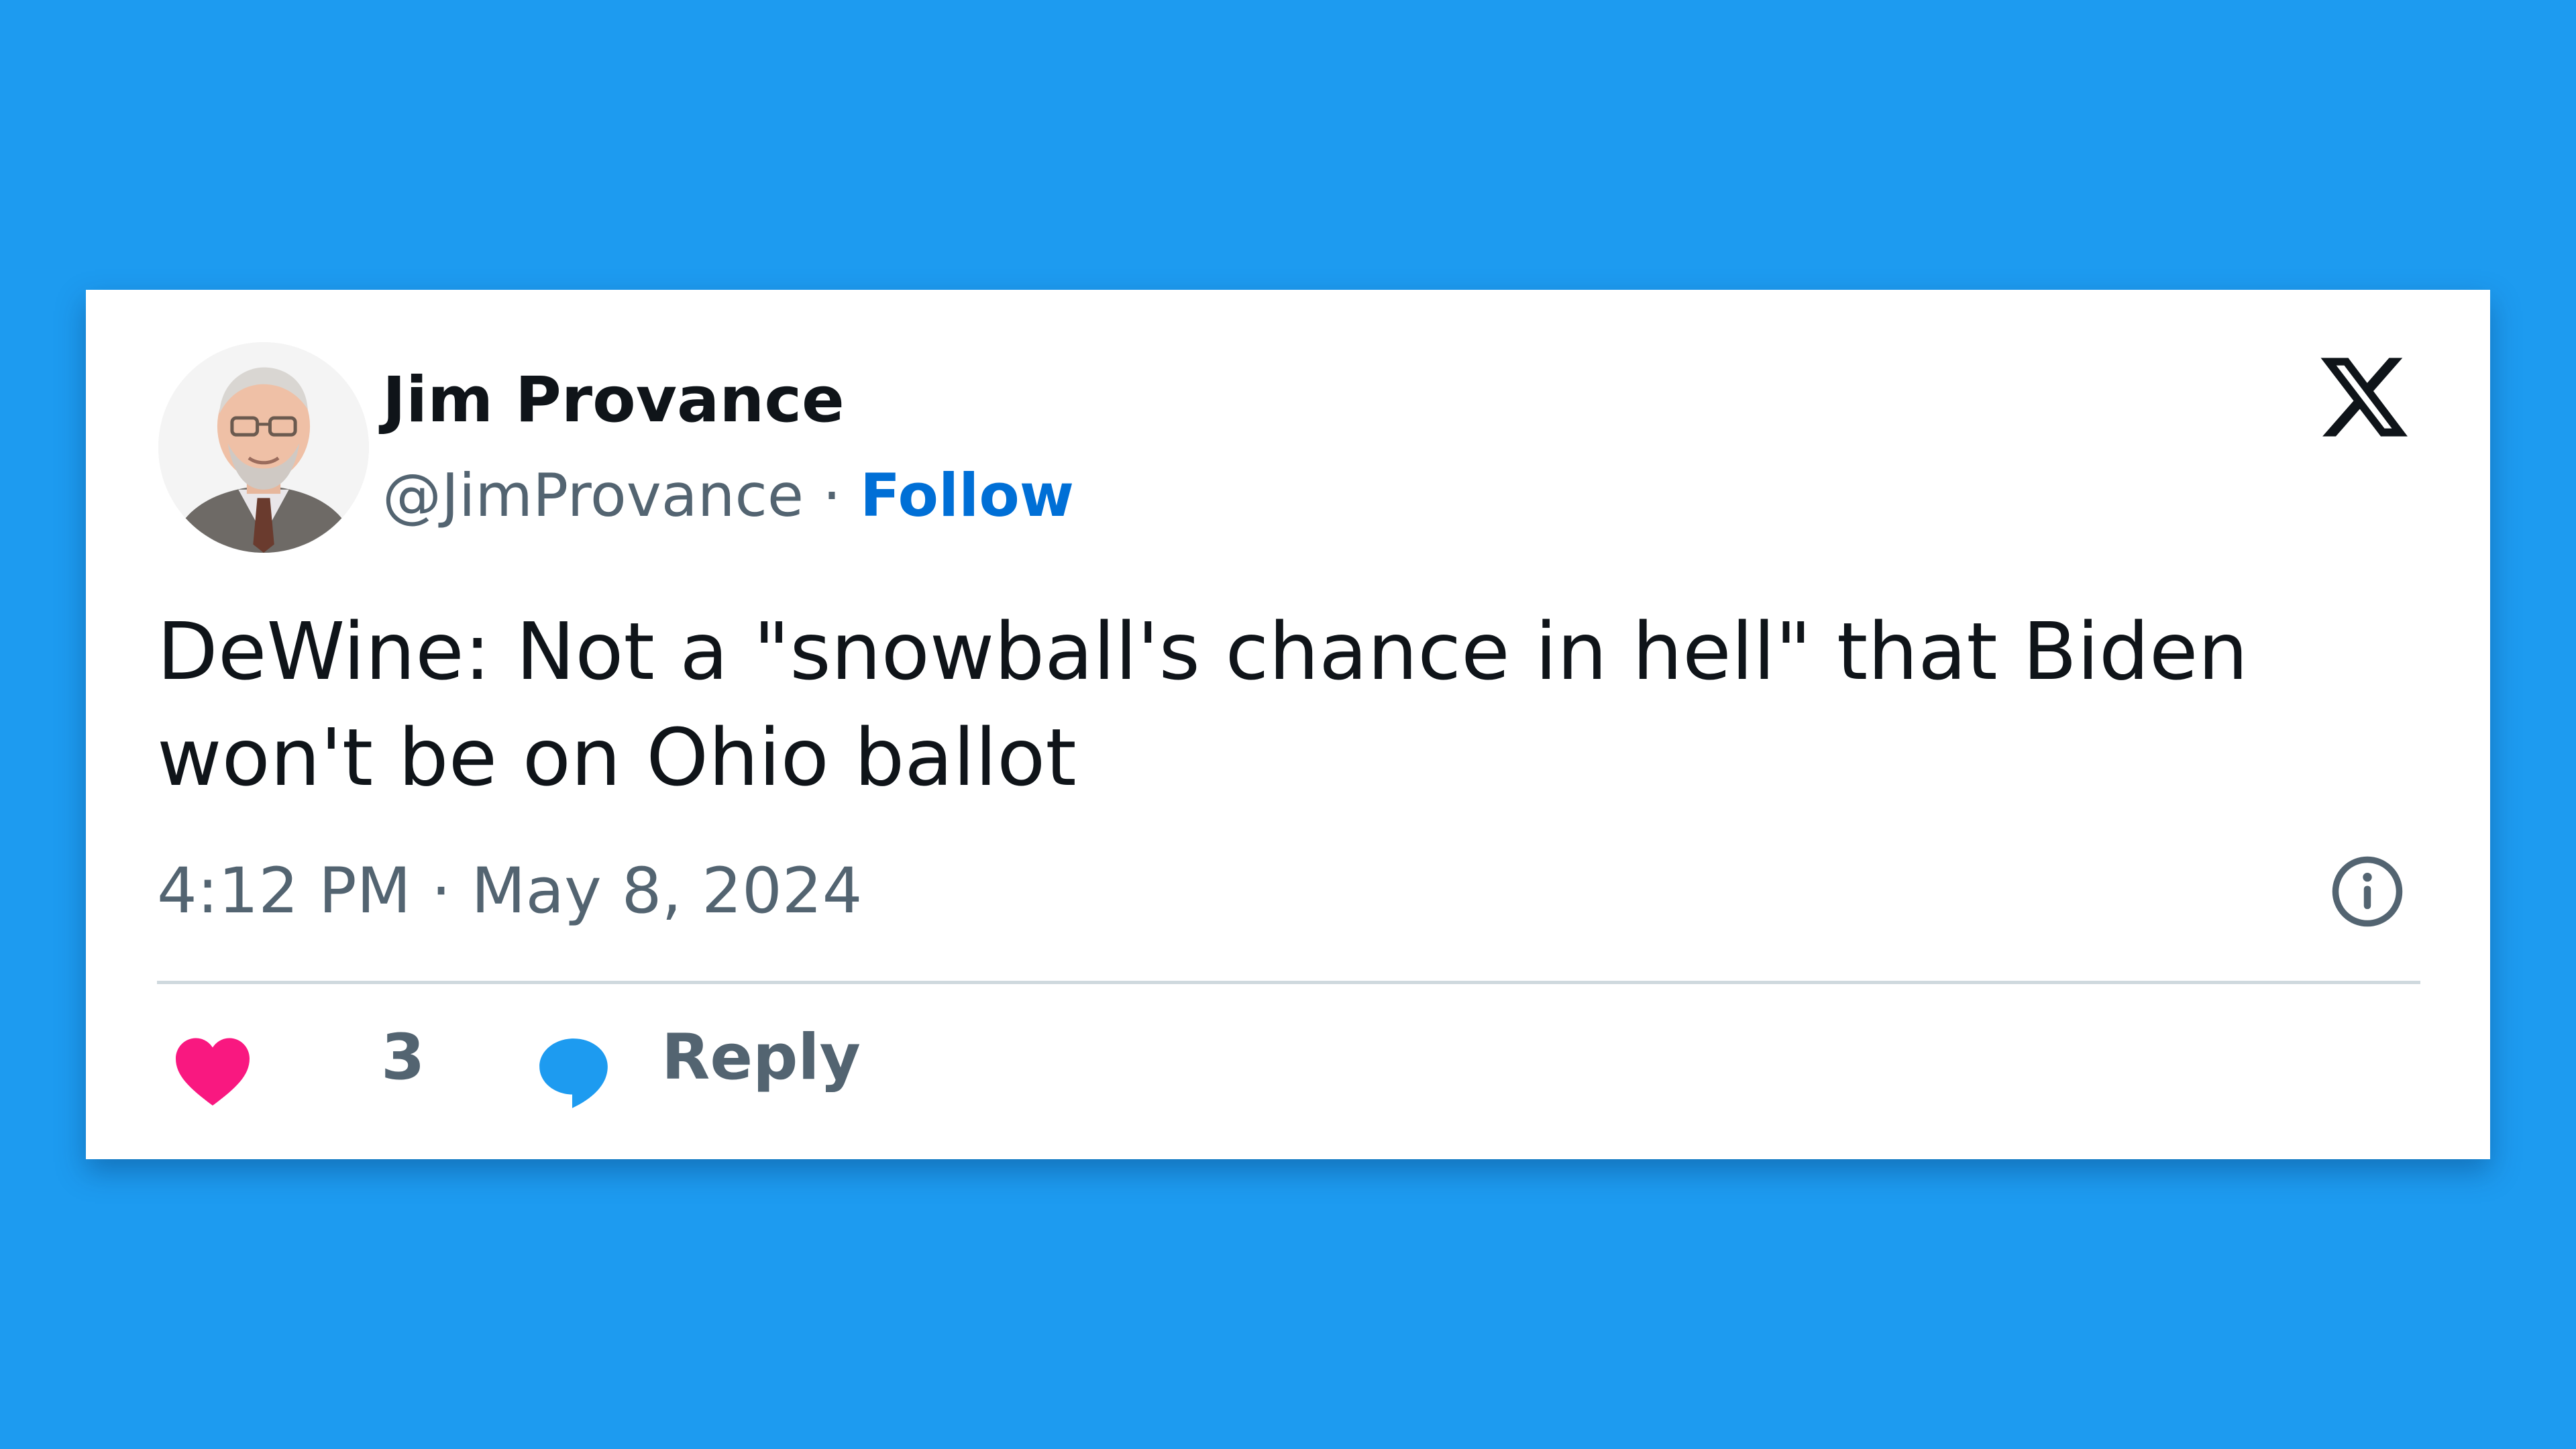 This screenshot has width=2576, height=1449. What do you see at coordinates (2364, 397) in the screenshot?
I see `x-logo-icon` at bounding box center [2364, 397].